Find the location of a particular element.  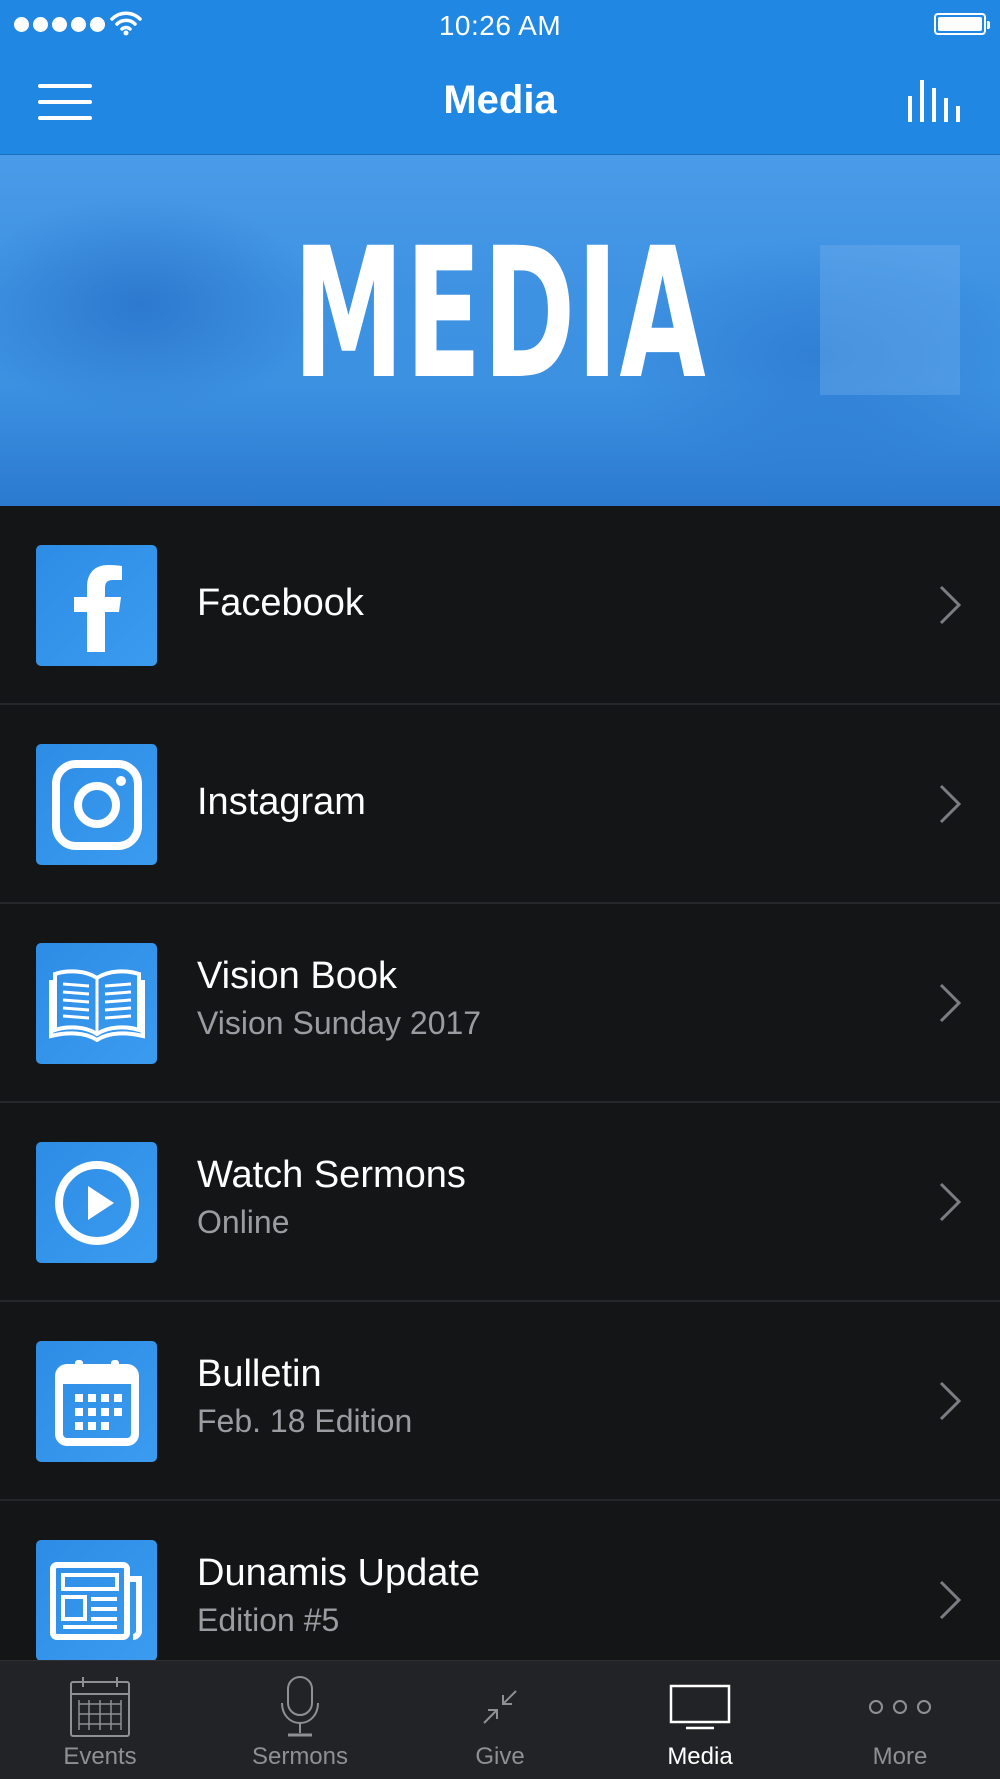

status-time: 10:26 AM is located at coordinates (500, 25).